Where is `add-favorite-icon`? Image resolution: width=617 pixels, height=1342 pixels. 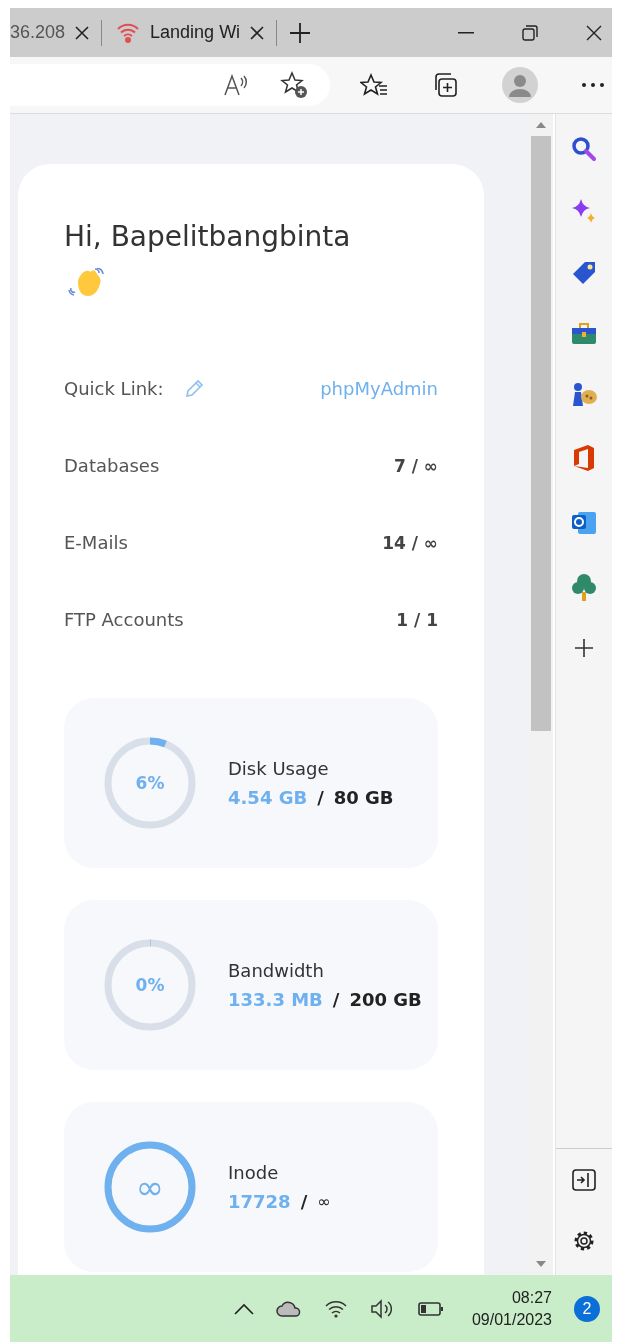 add-favorite-icon is located at coordinates (294, 85).